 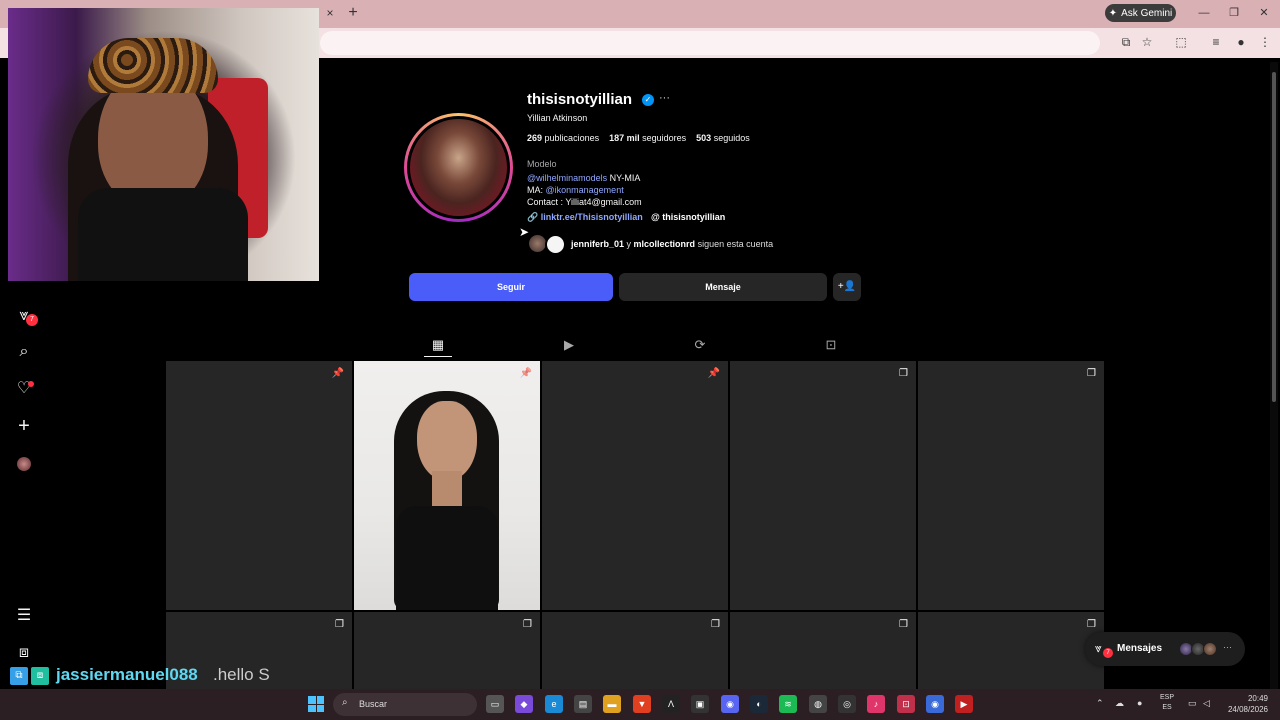 I want to click on steam-icon: ◐, so click(x=759, y=704).